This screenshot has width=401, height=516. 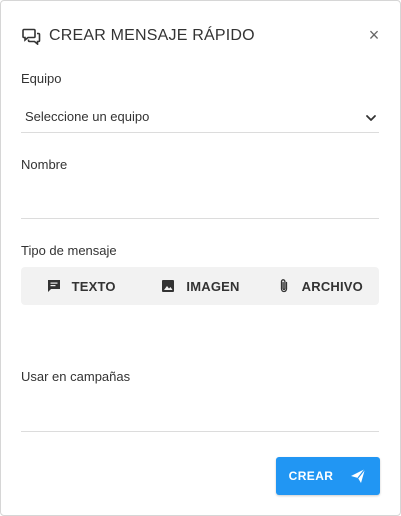 I want to click on type-text-button: TEXTO, so click(x=80, y=286).